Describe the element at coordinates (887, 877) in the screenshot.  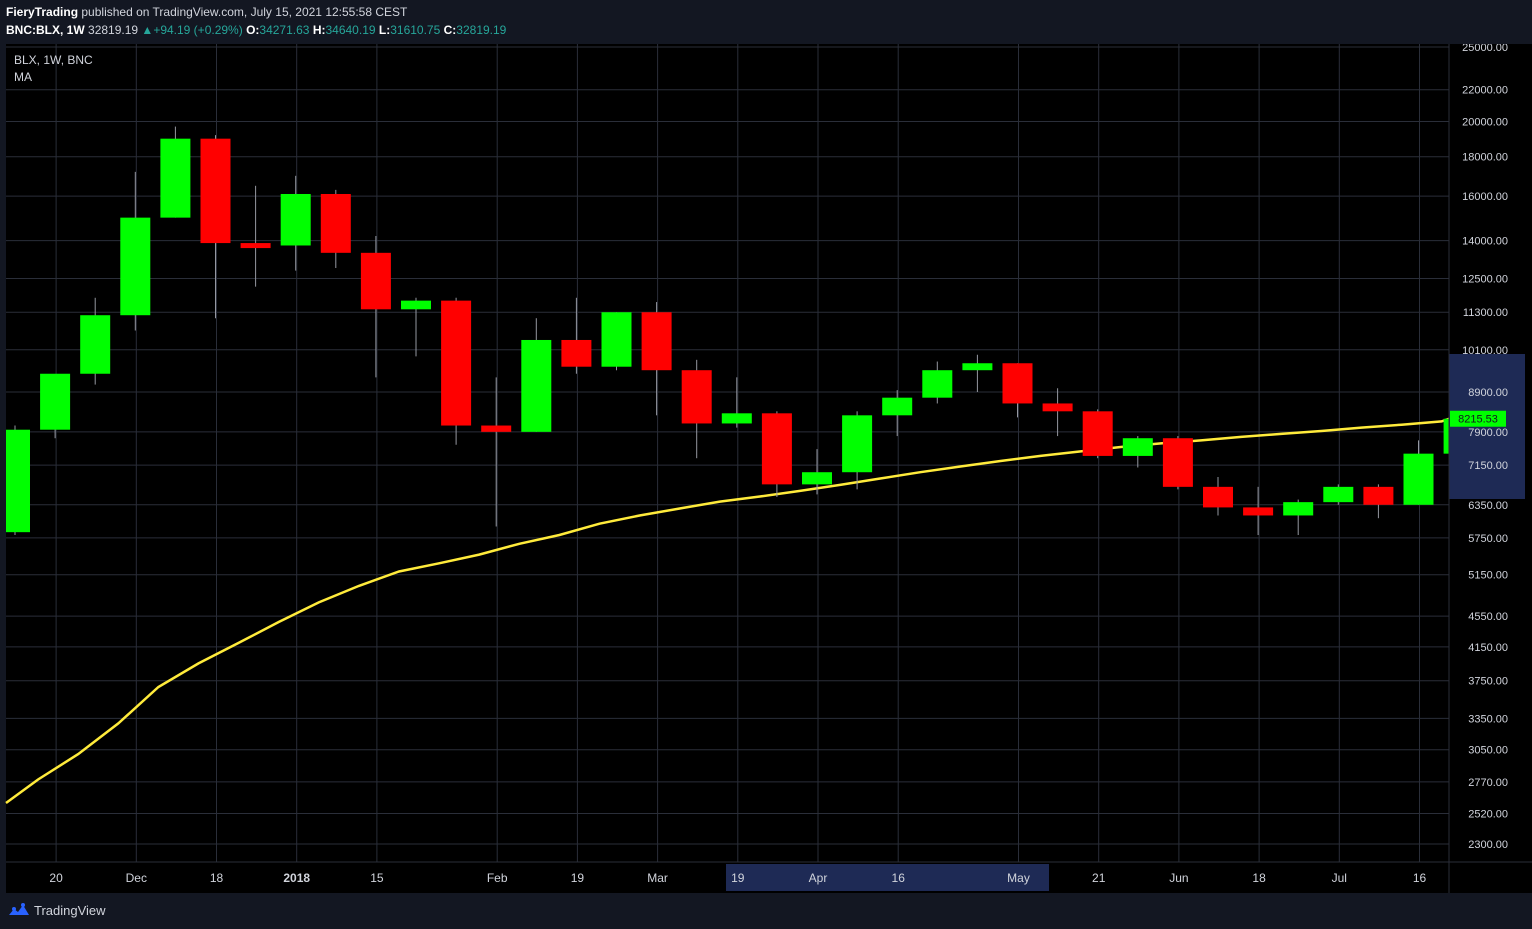
I see `time-axis-highlight` at that location.